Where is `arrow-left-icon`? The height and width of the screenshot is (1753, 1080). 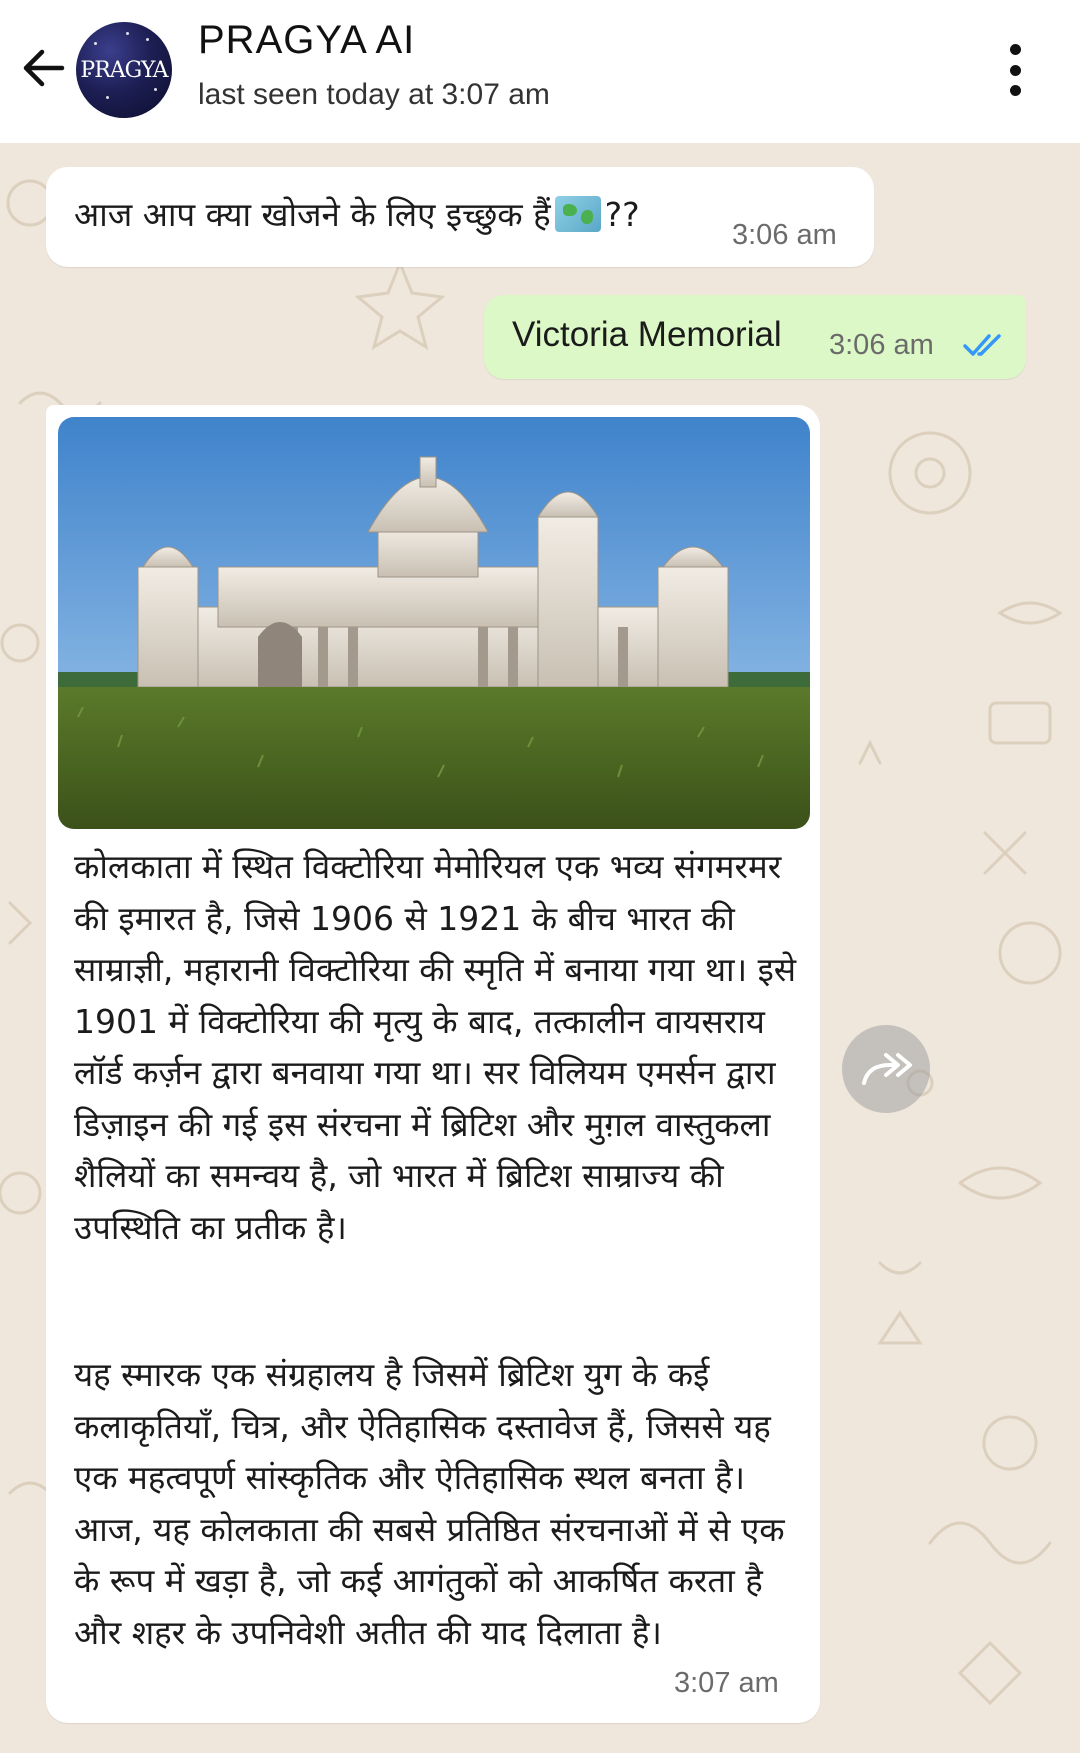
arrow-left-icon is located at coordinates (44, 68).